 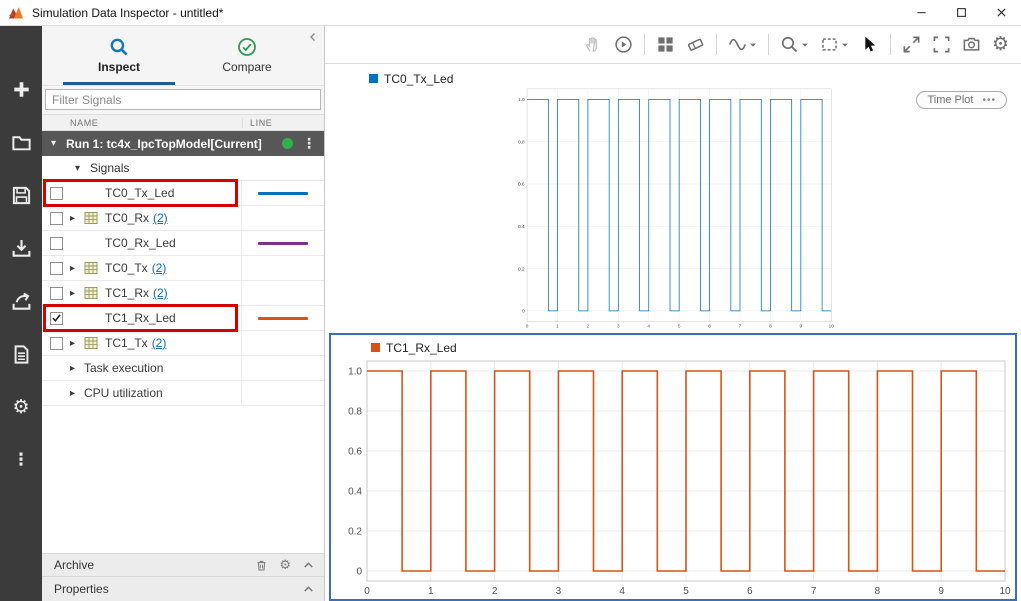 I want to click on svg-text: 5, so click(x=679, y=327).